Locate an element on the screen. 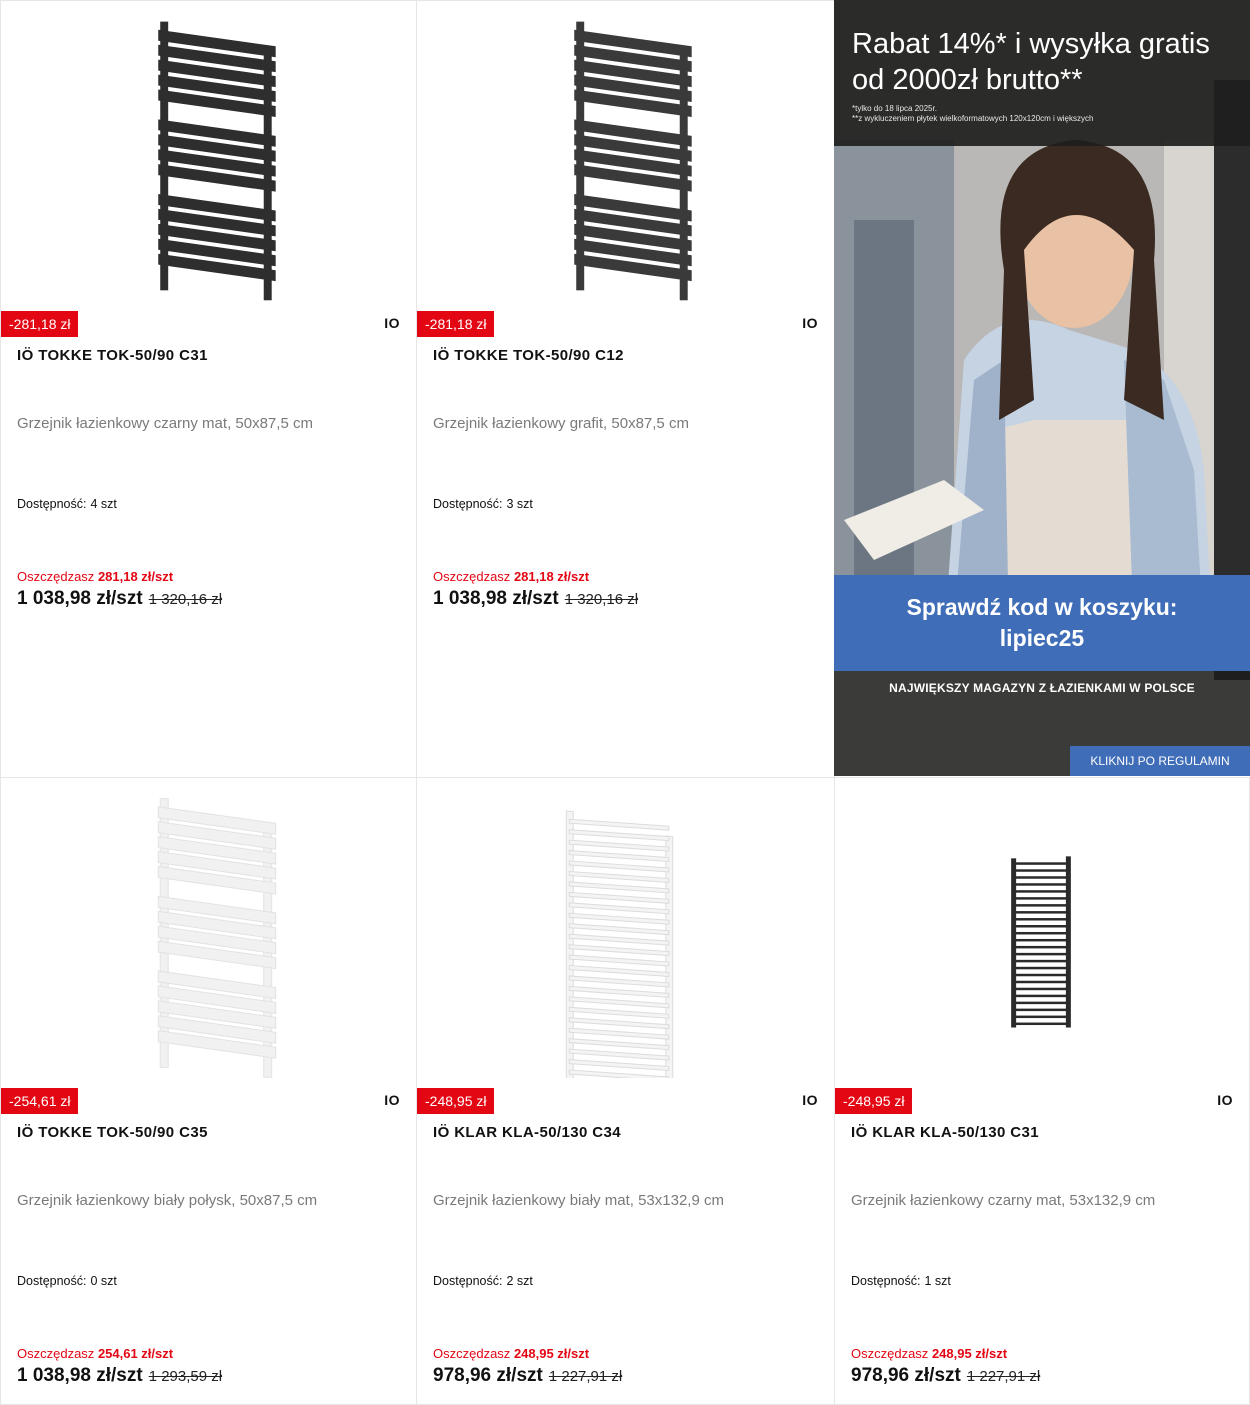 This screenshot has height=1405, width=1250. availability: Dostępność: 0 szt is located at coordinates (67, 1281).